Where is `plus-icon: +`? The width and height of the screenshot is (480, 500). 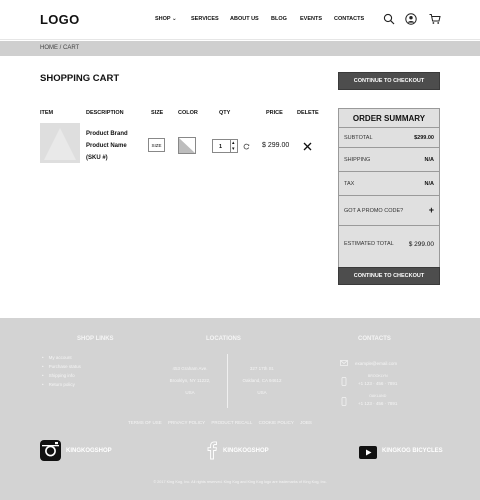
plus-icon: + is located at coordinates (431, 210).